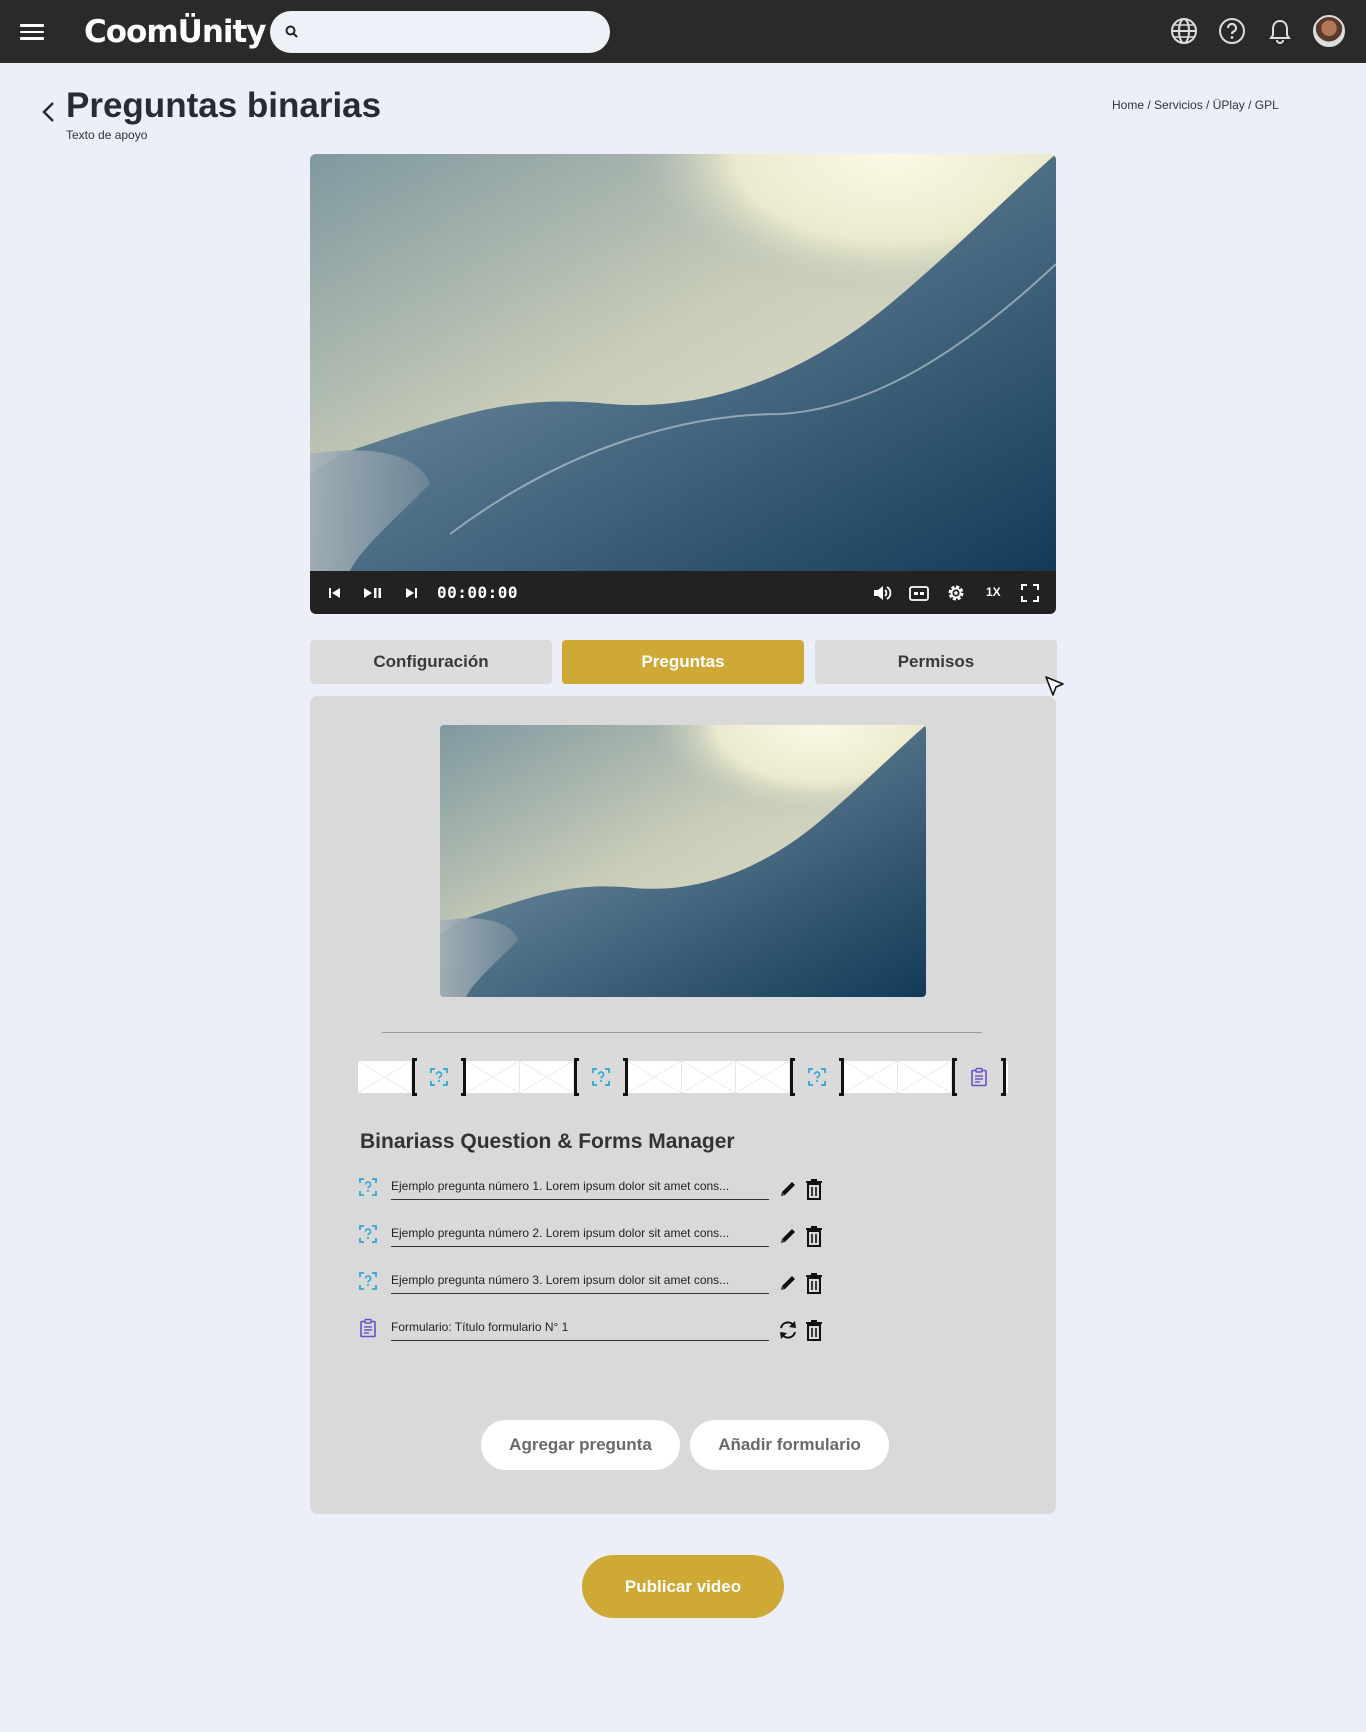 The image size is (1366, 1732). What do you see at coordinates (107, 135) in the screenshot?
I see `page-subtitle: Texto de apoyo` at bounding box center [107, 135].